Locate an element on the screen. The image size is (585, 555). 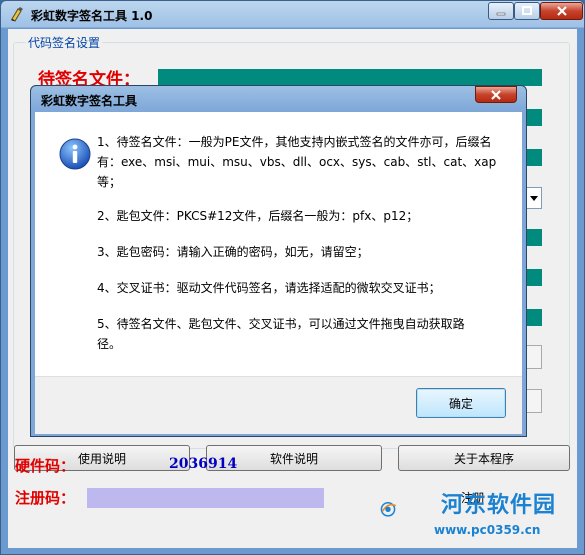
watermark-url: www.pc0359.cn is located at coordinates (487, 530).